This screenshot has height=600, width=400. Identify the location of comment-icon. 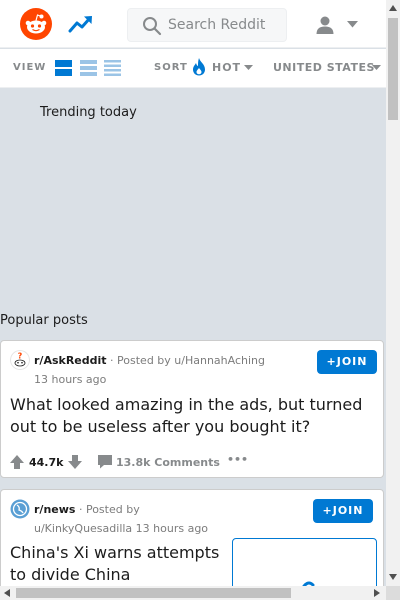
(105, 462).